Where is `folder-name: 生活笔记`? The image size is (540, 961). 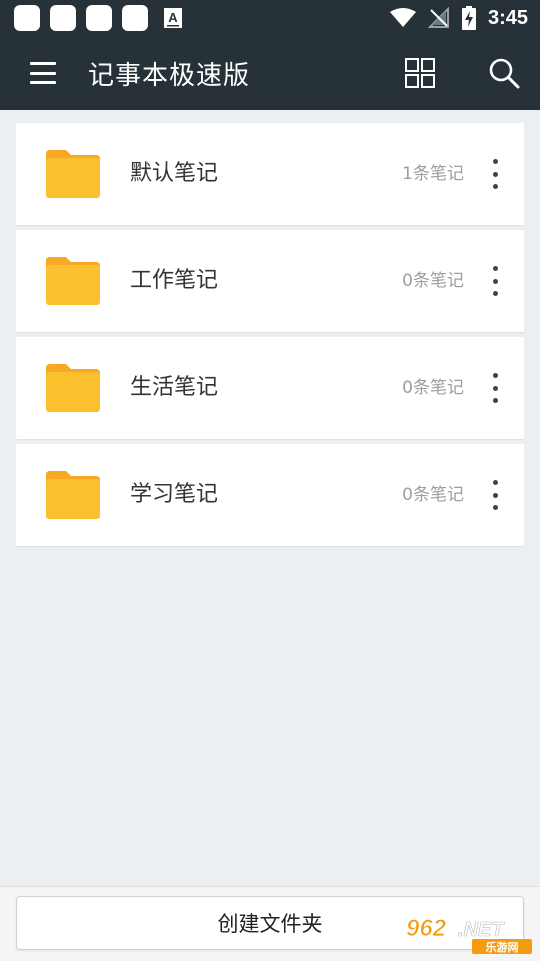 folder-name: 生活笔记 is located at coordinates (174, 387).